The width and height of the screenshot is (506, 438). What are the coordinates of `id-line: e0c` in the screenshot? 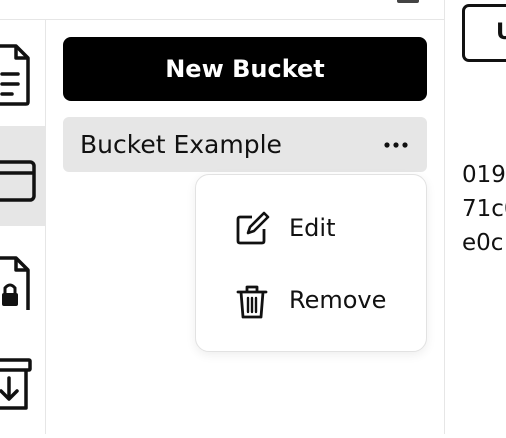 It's located at (483, 243).